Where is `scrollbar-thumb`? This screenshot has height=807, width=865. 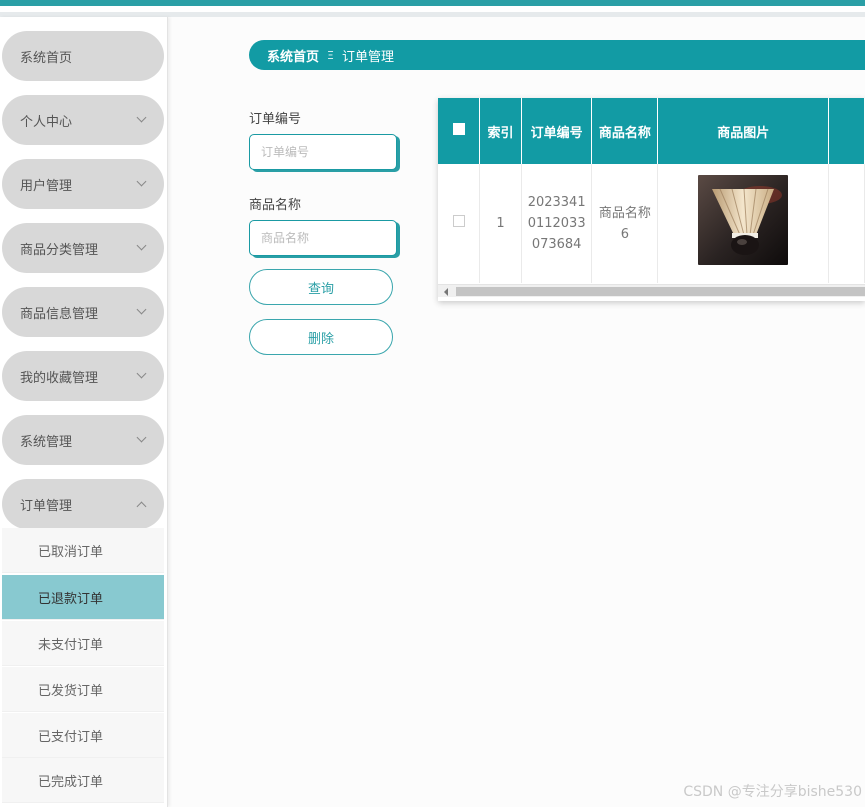
scrollbar-thumb is located at coordinates (660, 291).